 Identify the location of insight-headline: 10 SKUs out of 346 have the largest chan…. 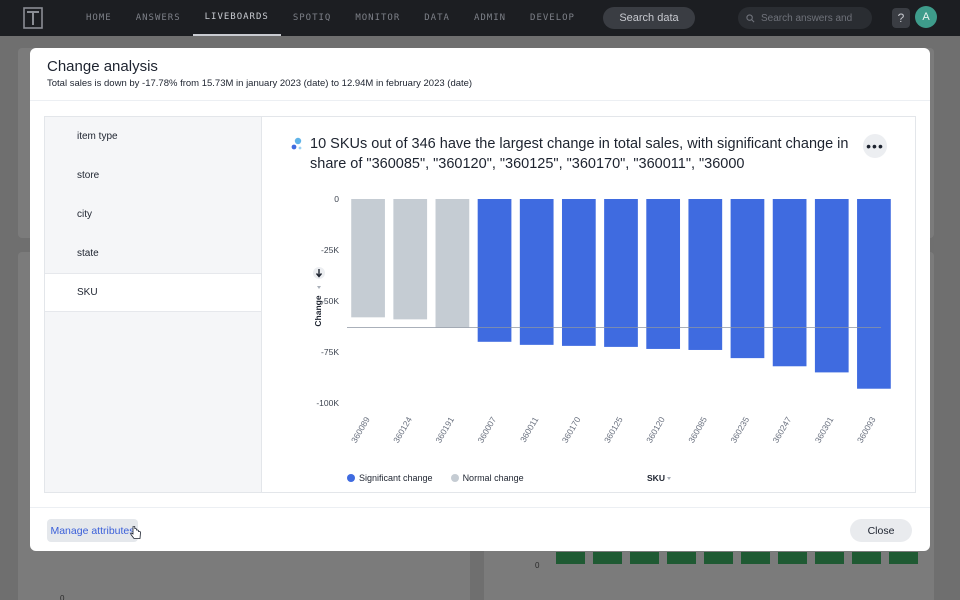
(579, 154).